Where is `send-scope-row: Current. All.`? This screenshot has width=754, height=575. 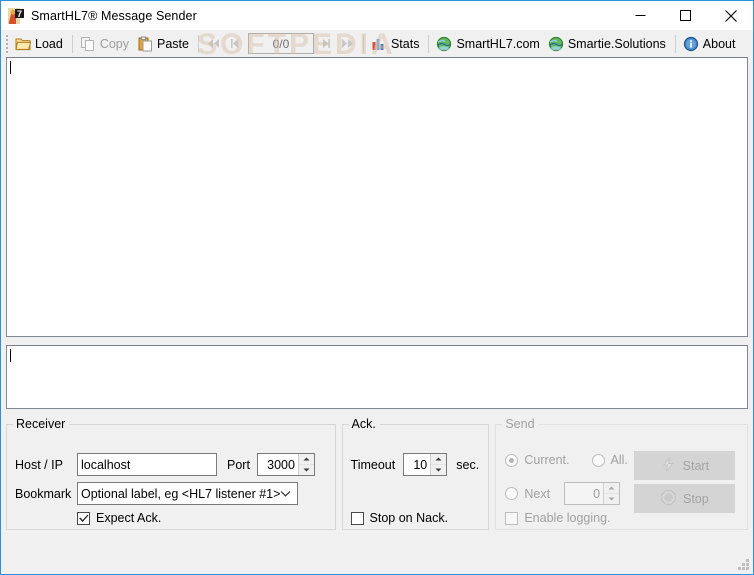 send-scope-row: Current. All. is located at coordinates (566, 460).